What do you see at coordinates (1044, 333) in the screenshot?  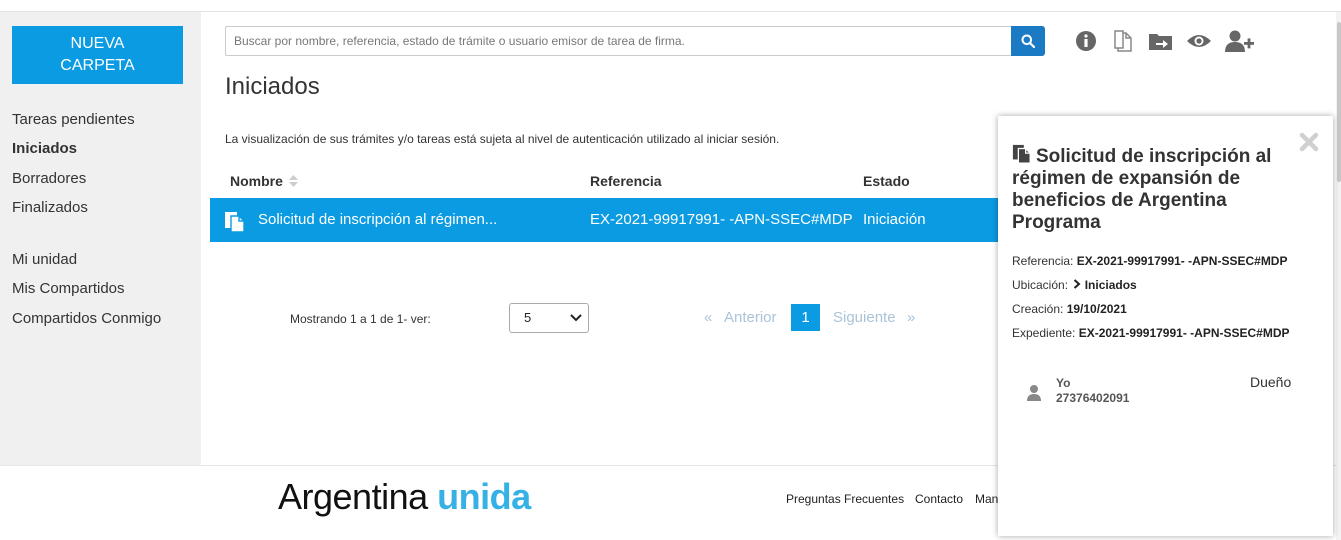 I see `detail-file-label: Expediente:` at bounding box center [1044, 333].